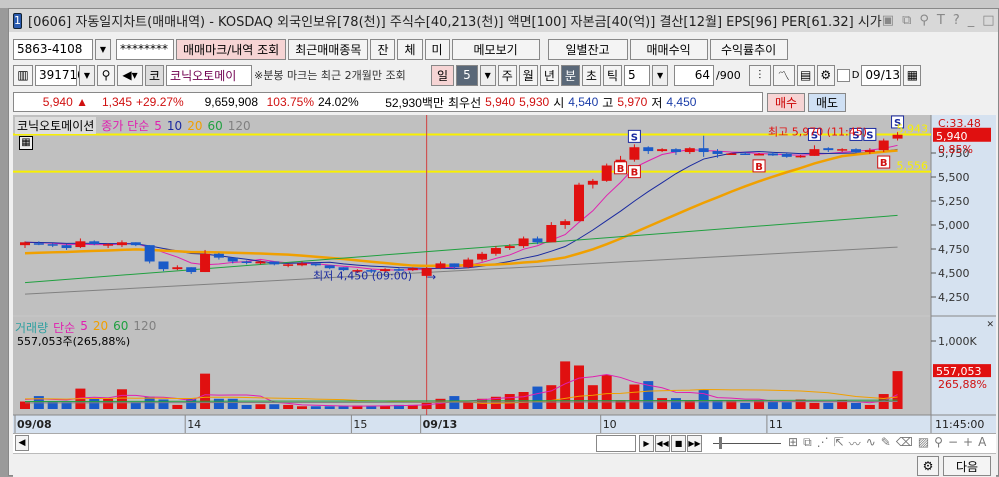 The width and height of the screenshot is (999, 477). Describe the element at coordinates (56, 125) in the screenshot. I see `pane-item-name: 코닉오토메이션` at that location.